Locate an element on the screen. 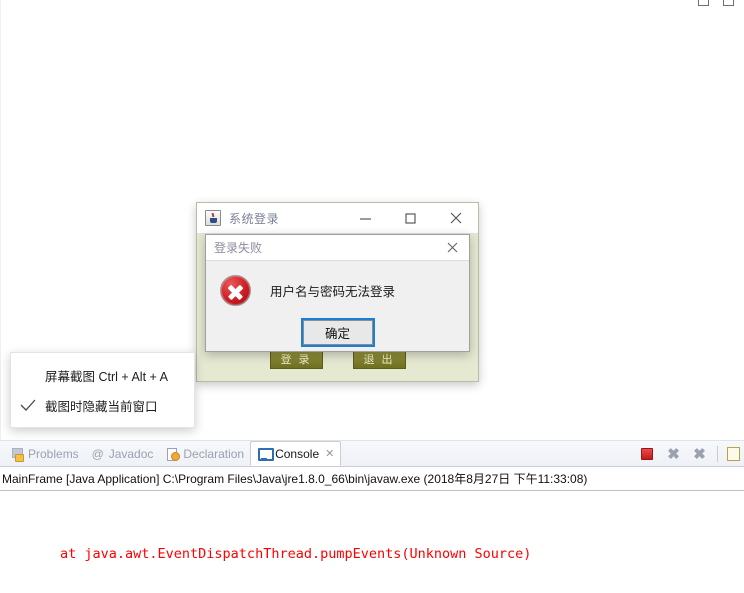  login-titlebar: 系统登录 is located at coordinates (337, 218).